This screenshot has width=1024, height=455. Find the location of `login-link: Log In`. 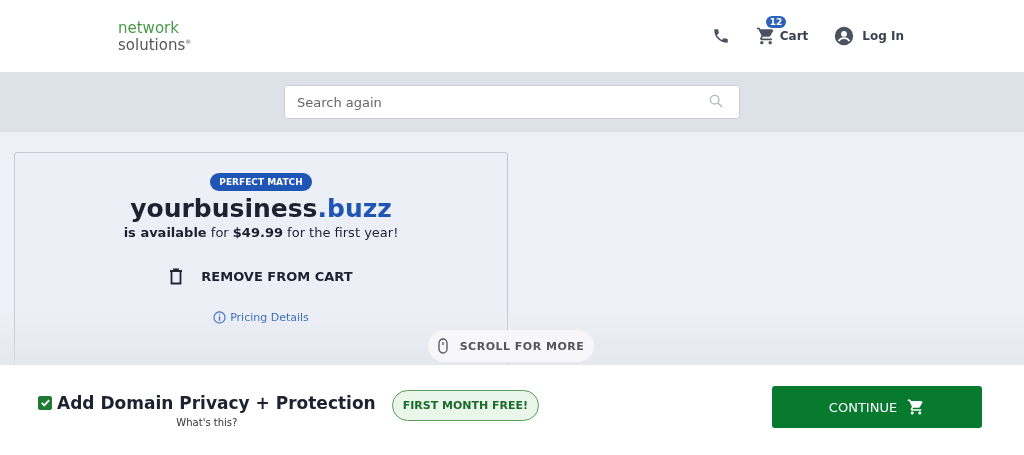

login-link: Log In is located at coordinates (883, 36).